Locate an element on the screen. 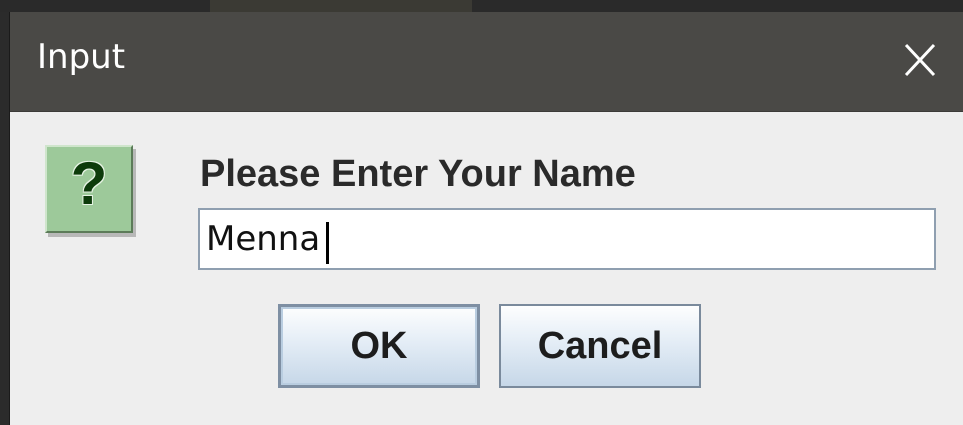  background-strip is located at coordinates (341, 6).